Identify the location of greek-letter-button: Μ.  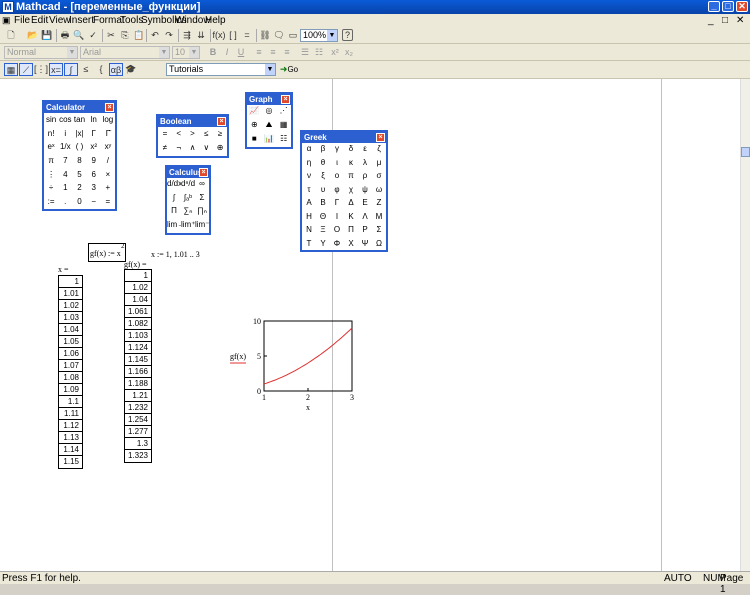
(379, 219).